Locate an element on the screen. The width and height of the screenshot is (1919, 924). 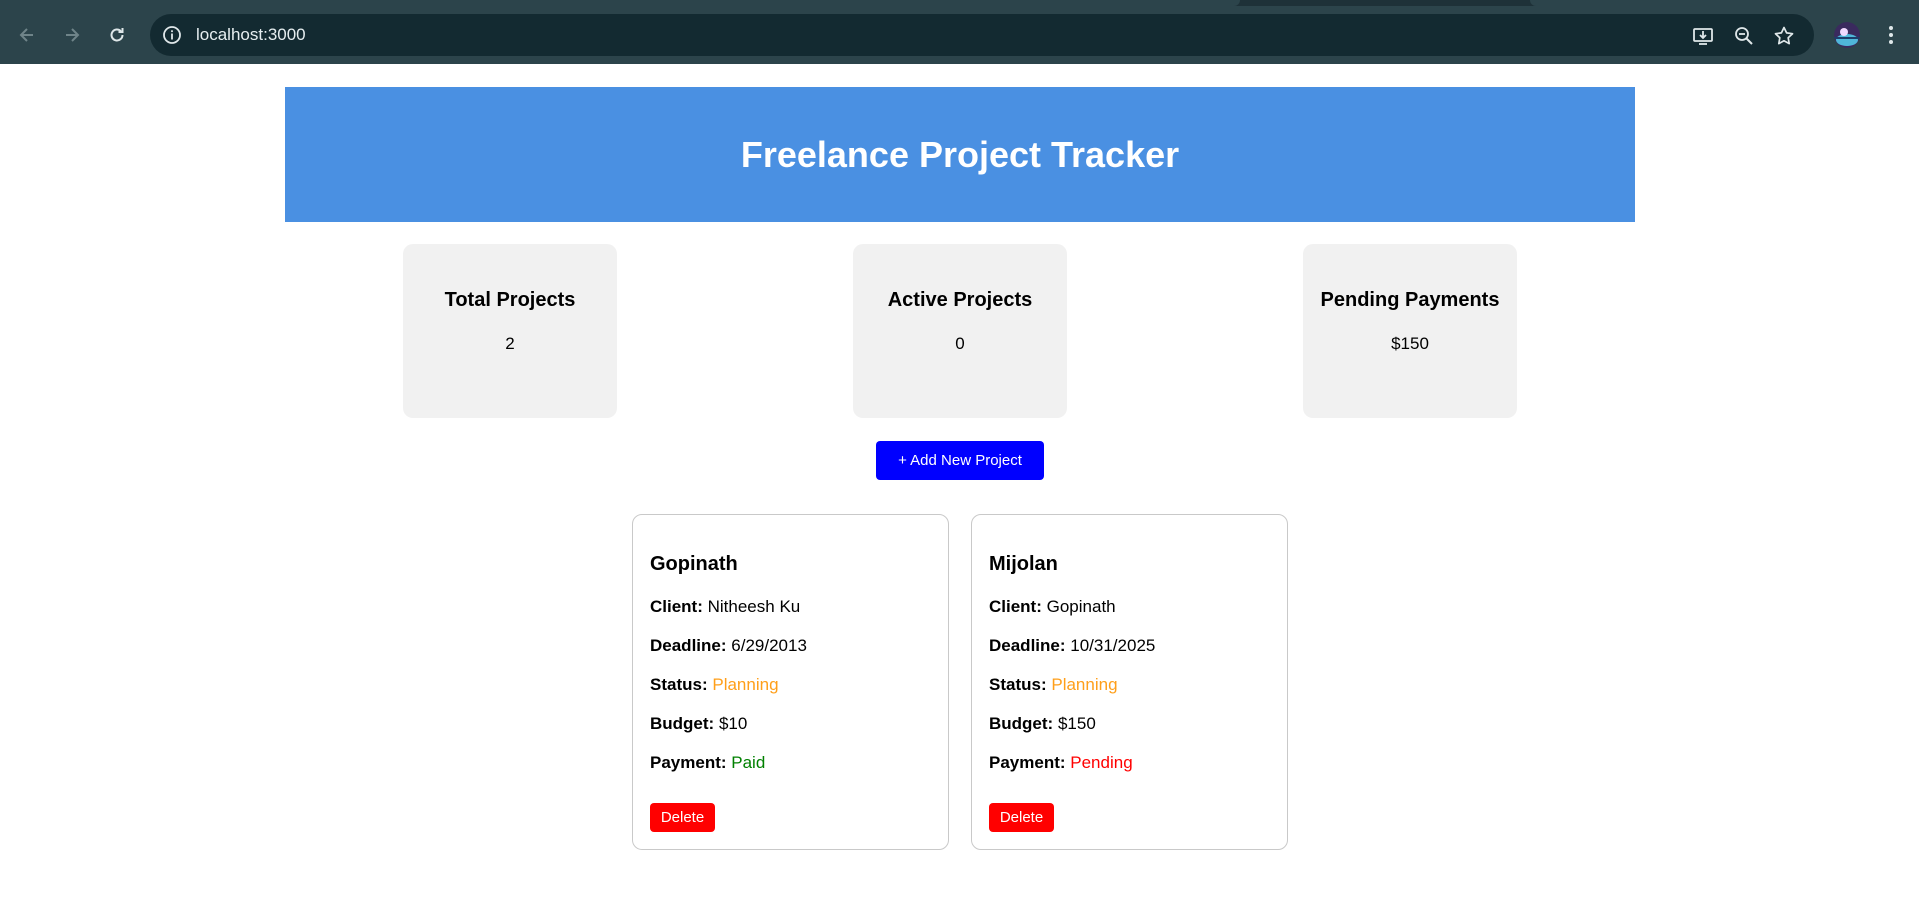
payment-value: Paid is located at coordinates (748, 762).